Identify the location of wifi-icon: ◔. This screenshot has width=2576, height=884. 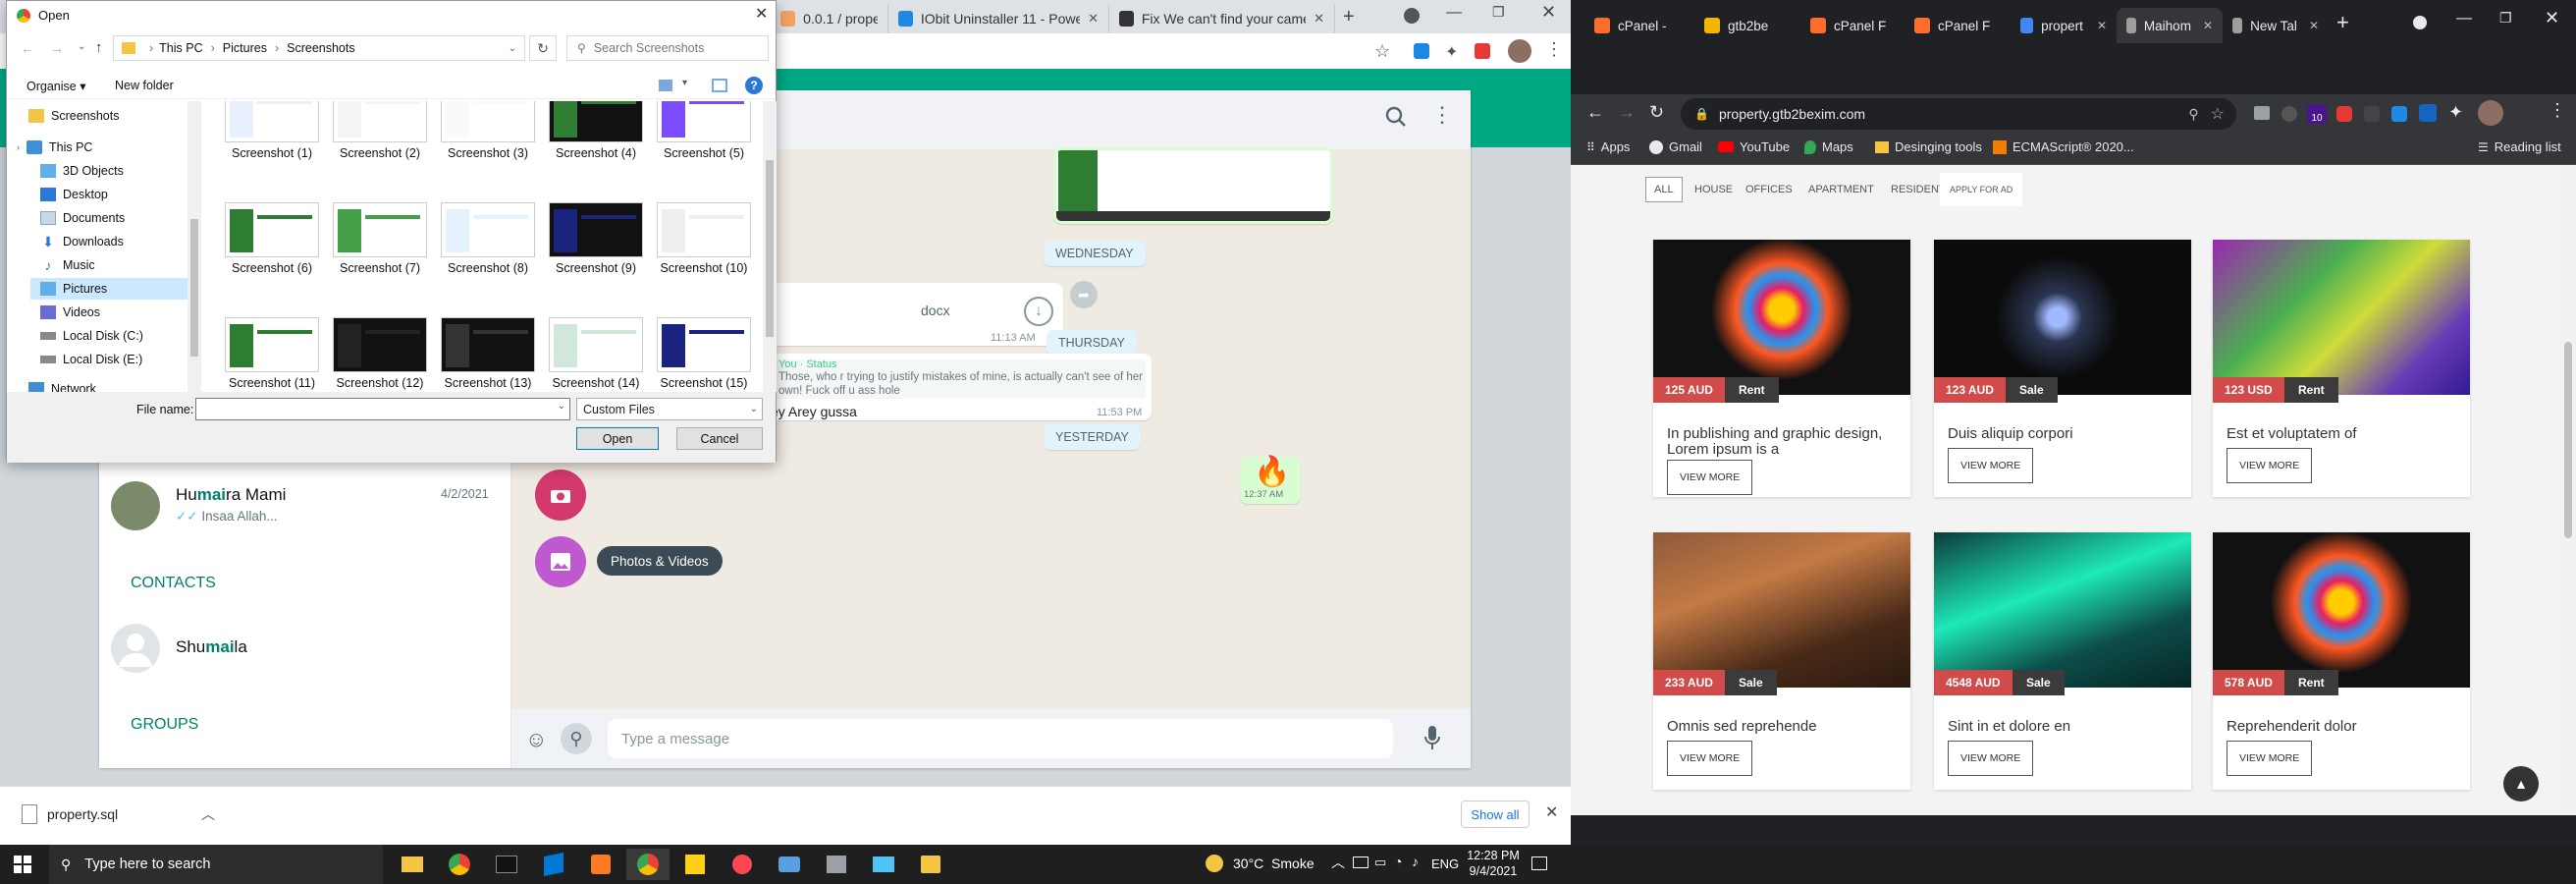
(1398, 861).